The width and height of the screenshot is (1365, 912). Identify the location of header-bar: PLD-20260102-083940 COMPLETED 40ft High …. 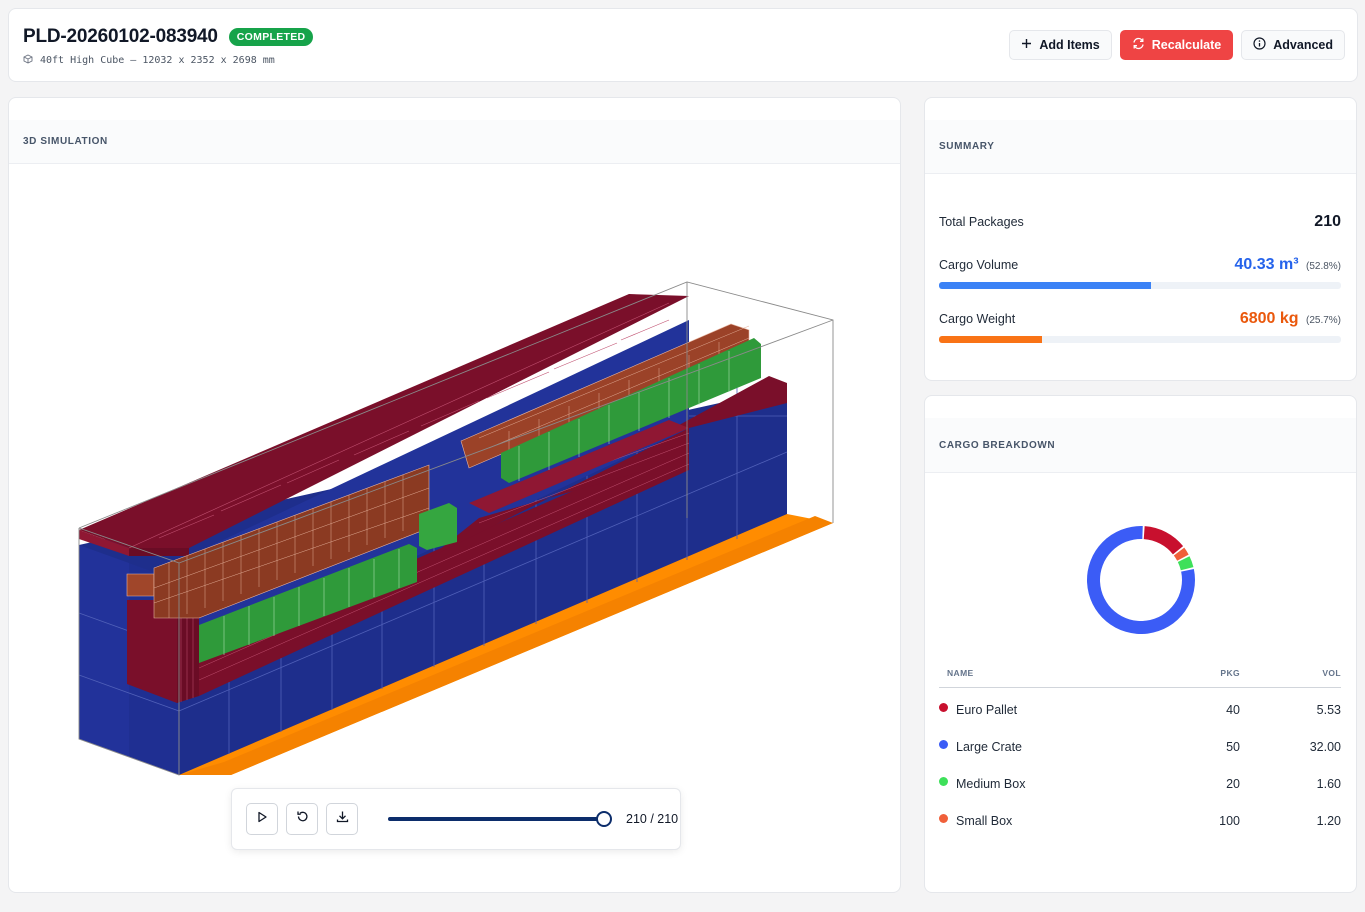
(683, 45).